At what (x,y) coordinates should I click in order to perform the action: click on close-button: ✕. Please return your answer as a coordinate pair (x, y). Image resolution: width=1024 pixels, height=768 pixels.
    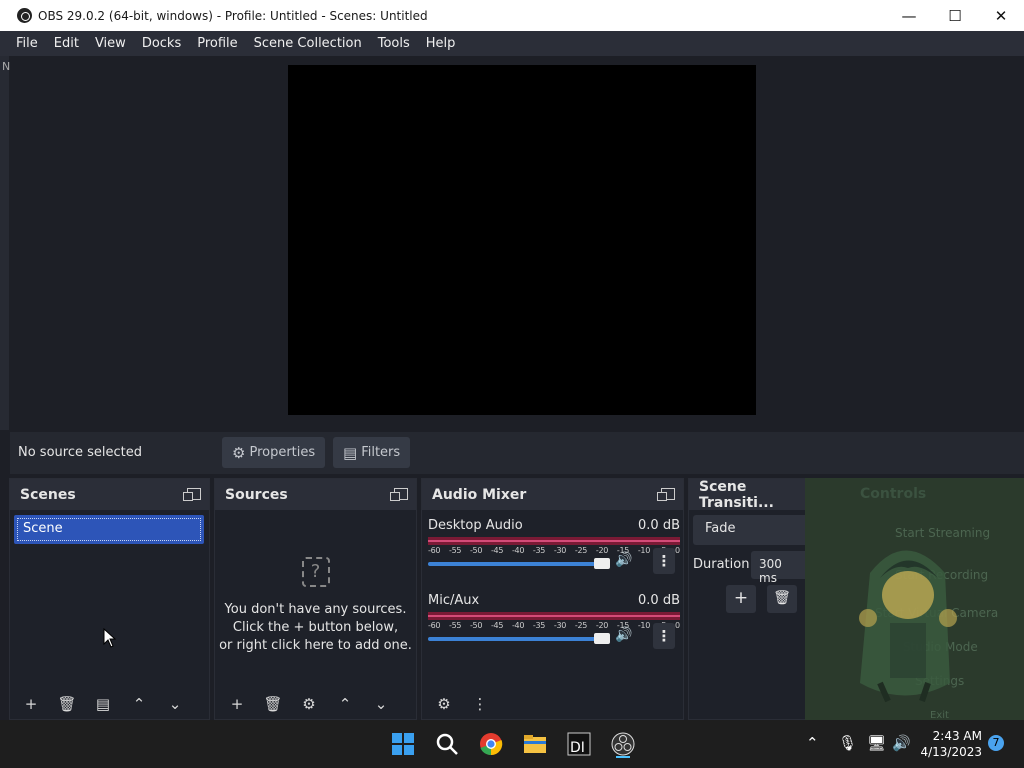
    Looking at the image, I should click on (1001, 15).